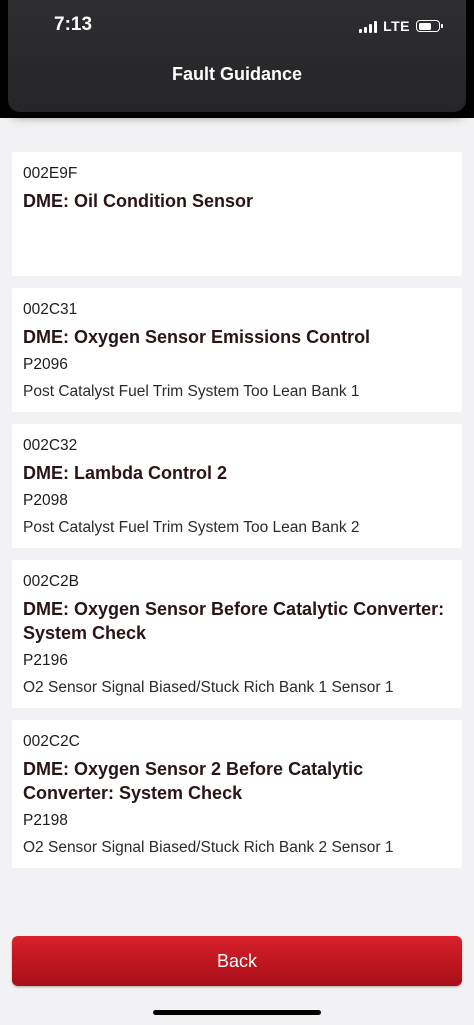 The width and height of the screenshot is (474, 1025). What do you see at coordinates (73, 24) in the screenshot?
I see `status-time: 7:13` at bounding box center [73, 24].